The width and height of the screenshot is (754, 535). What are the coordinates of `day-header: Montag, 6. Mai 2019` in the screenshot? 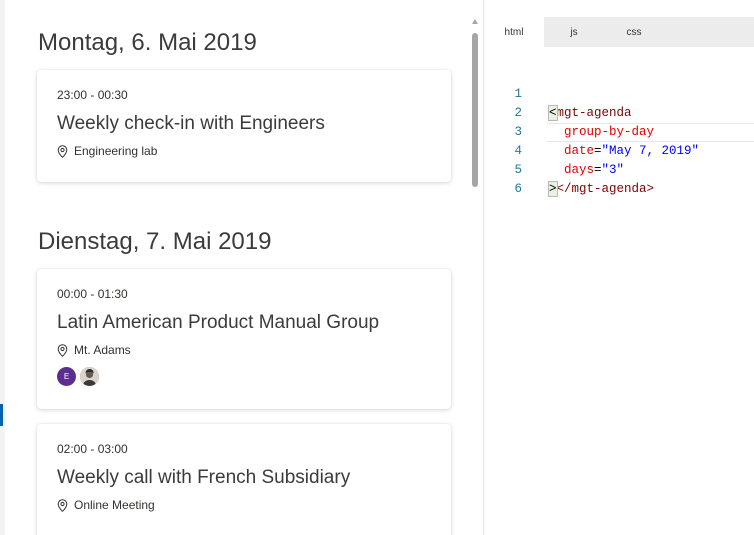 It's located at (147, 42).